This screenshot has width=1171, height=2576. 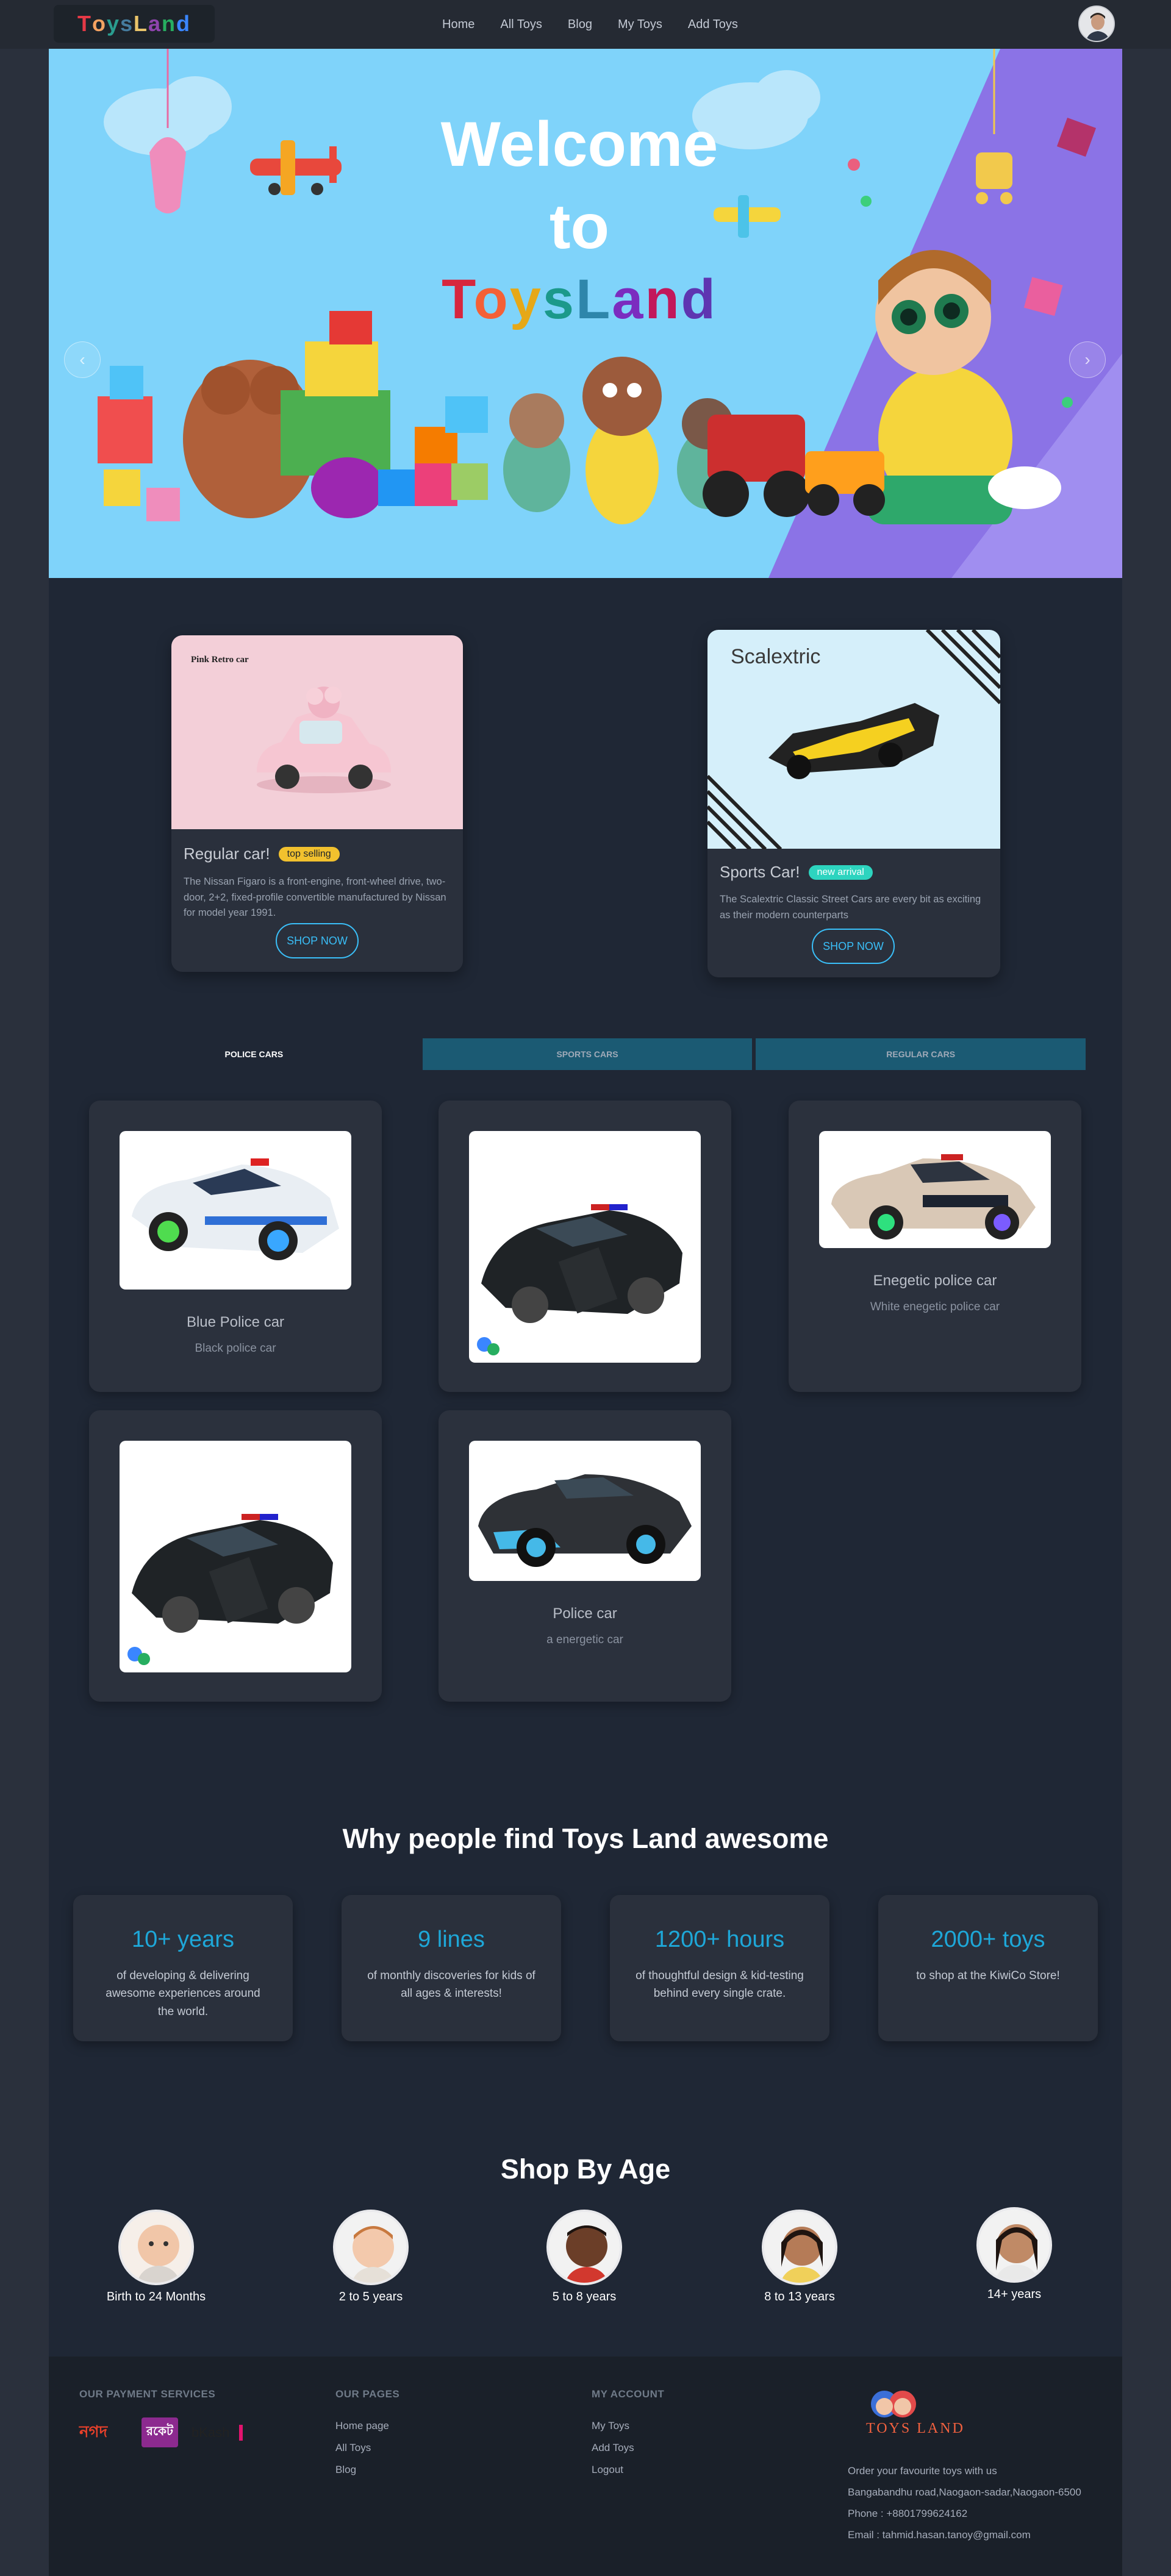 What do you see at coordinates (227, 853) in the screenshot?
I see `promo-title-text: Regular car!` at bounding box center [227, 853].